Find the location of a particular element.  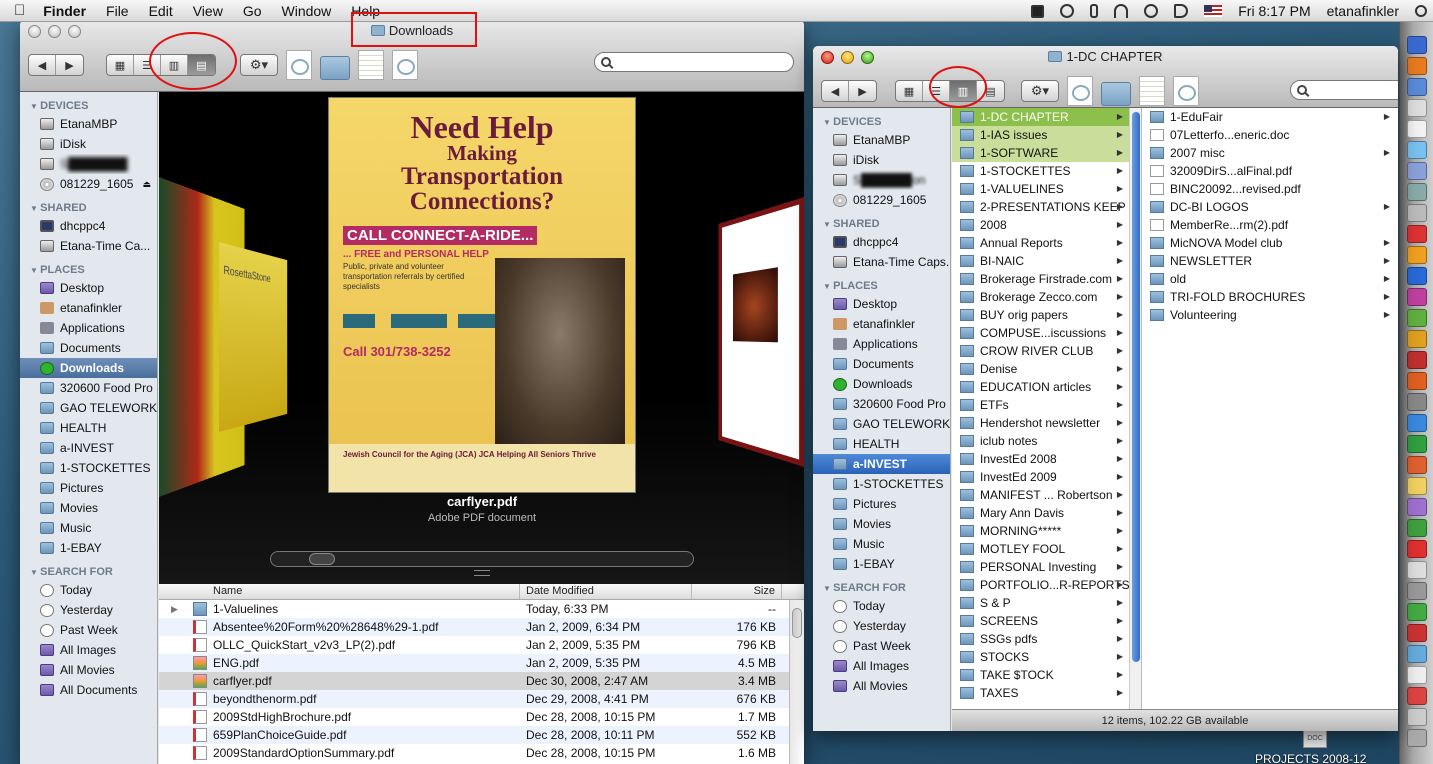

column-item: Mary Ann Davis ▶ is located at coordinates (1046, 513).